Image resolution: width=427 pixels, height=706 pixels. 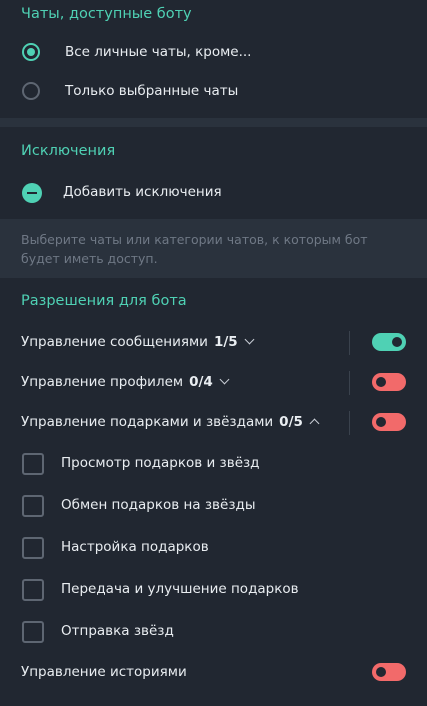 What do you see at coordinates (160, 463) in the screenshot?
I see `checkbox-label: Просмотр подарков и звёзд` at bounding box center [160, 463].